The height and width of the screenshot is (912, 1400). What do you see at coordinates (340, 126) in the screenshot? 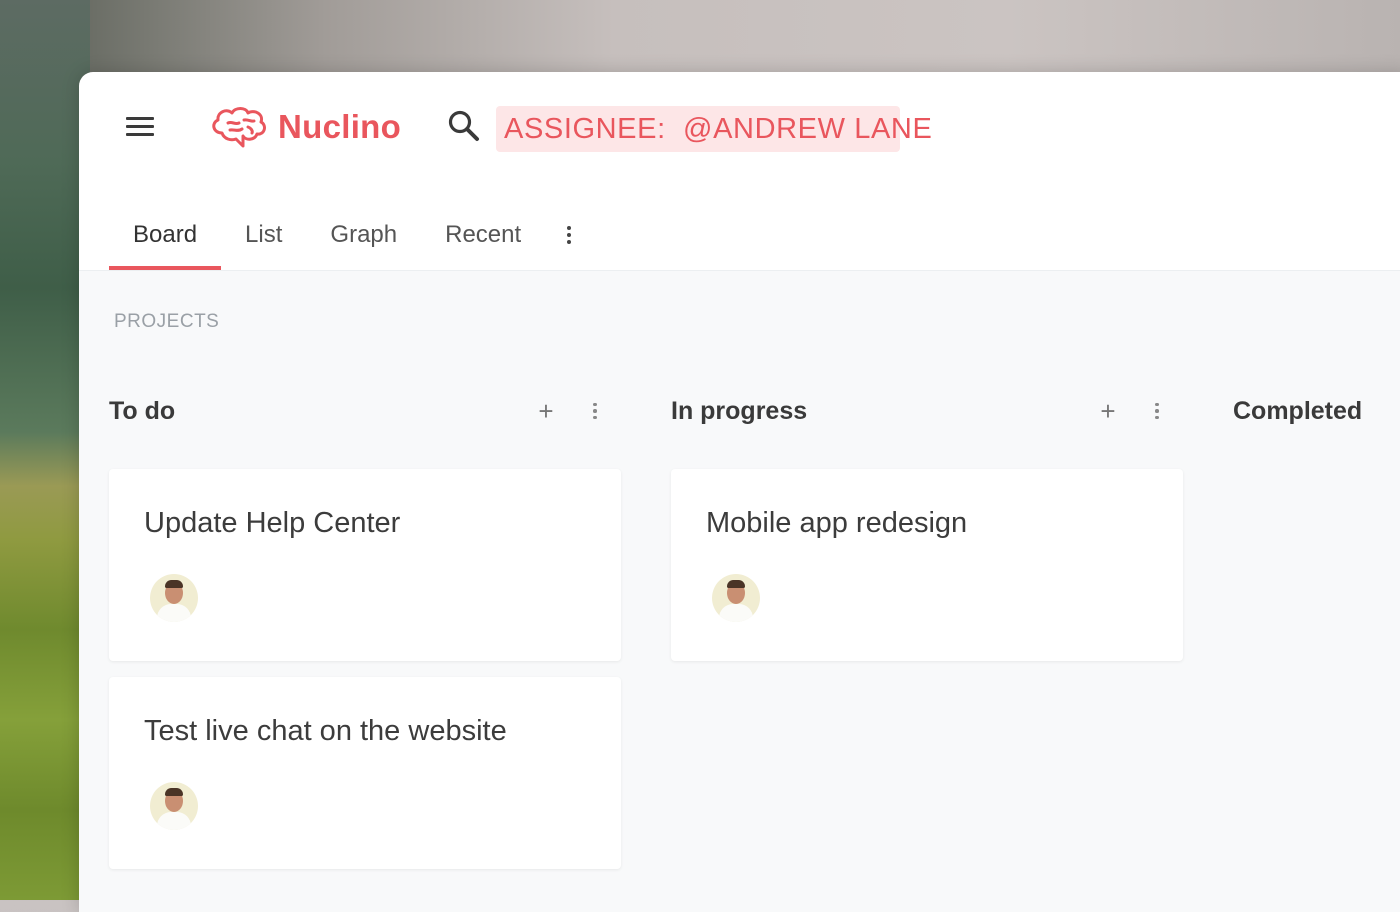
I see `logo-text: Nuclino` at bounding box center [340, 126].